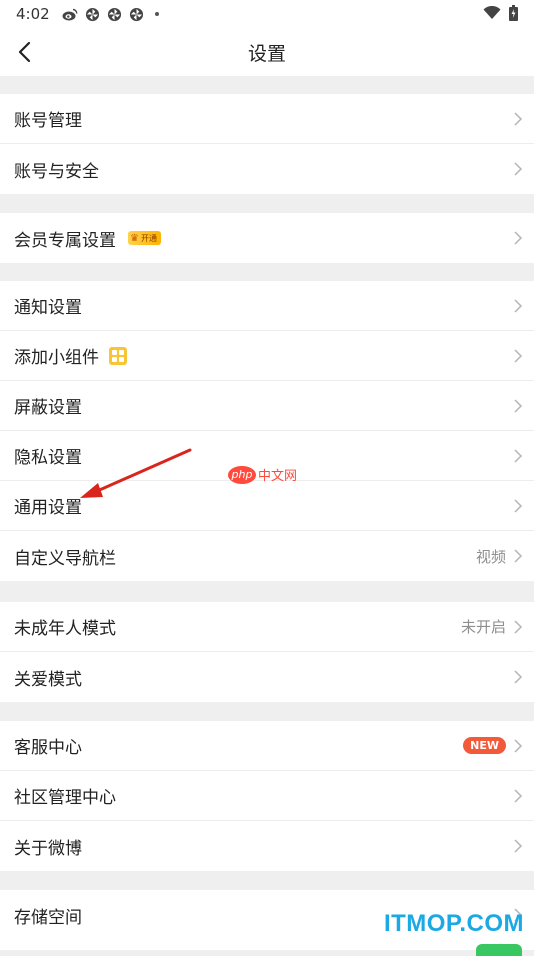  What do you see at coordinates (483, 627) in the screenshot?
I see `row-value: 未开启` at bounding box center [483, 627].